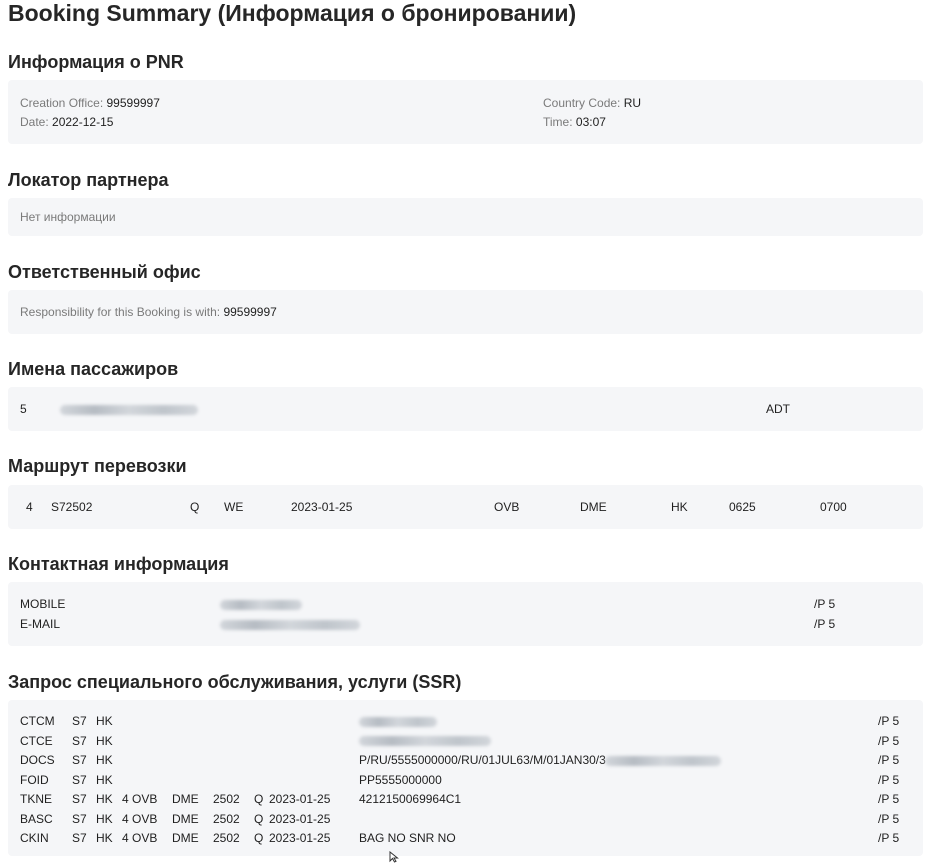 This screenshot has height=863, width=933. I want to click on segment-status: HK, so click(679, 507).